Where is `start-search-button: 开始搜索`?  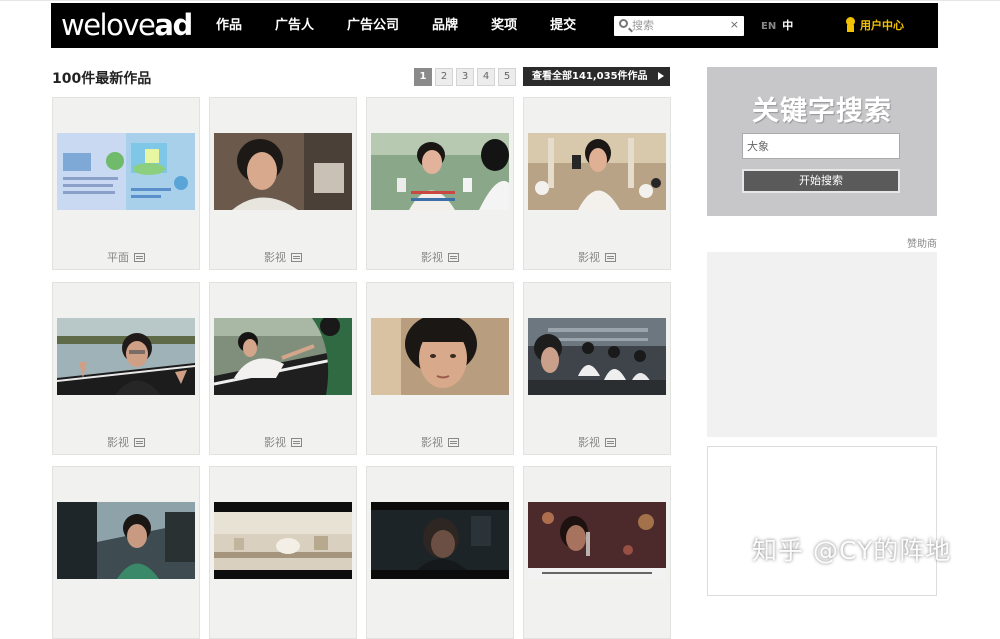
start-search-button: 开始搜索 is located at coordinates (821, 181).